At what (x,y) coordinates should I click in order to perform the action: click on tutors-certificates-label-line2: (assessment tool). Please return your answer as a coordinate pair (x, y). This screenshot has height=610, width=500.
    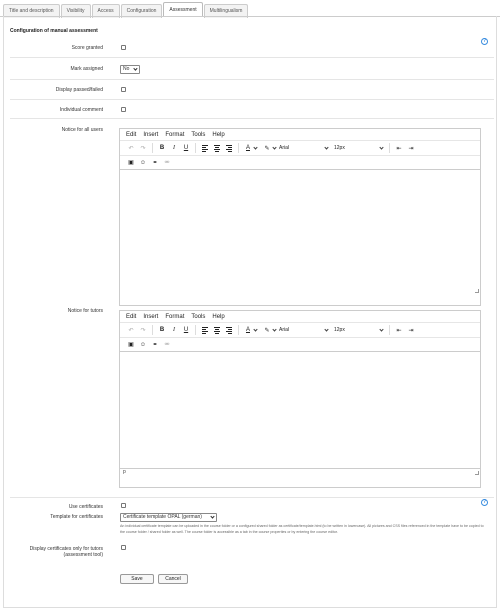
    Looking at the image, I should click on (83, 555).